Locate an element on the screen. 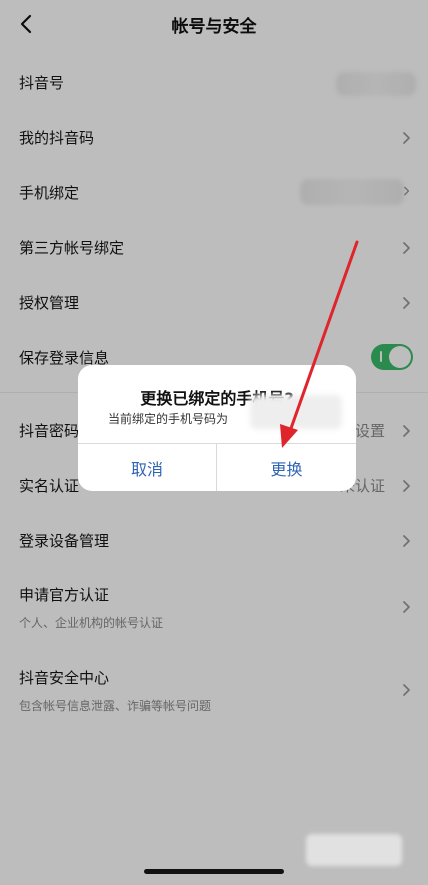 The image size is (428, 885). blurred-phone-number is located at coordinates (296, 412).